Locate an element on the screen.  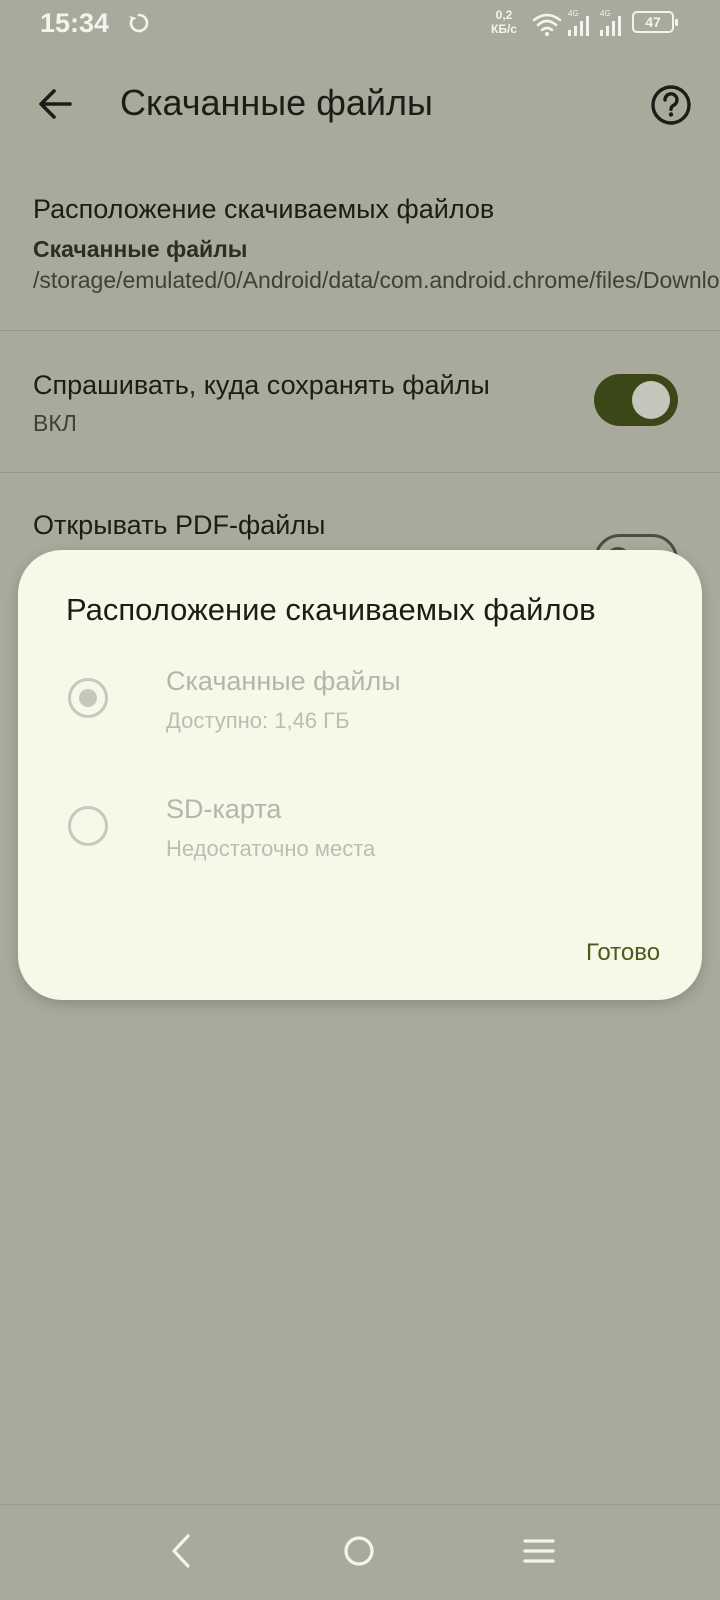
nav-back-icon is located at coordinates (183, 1551).